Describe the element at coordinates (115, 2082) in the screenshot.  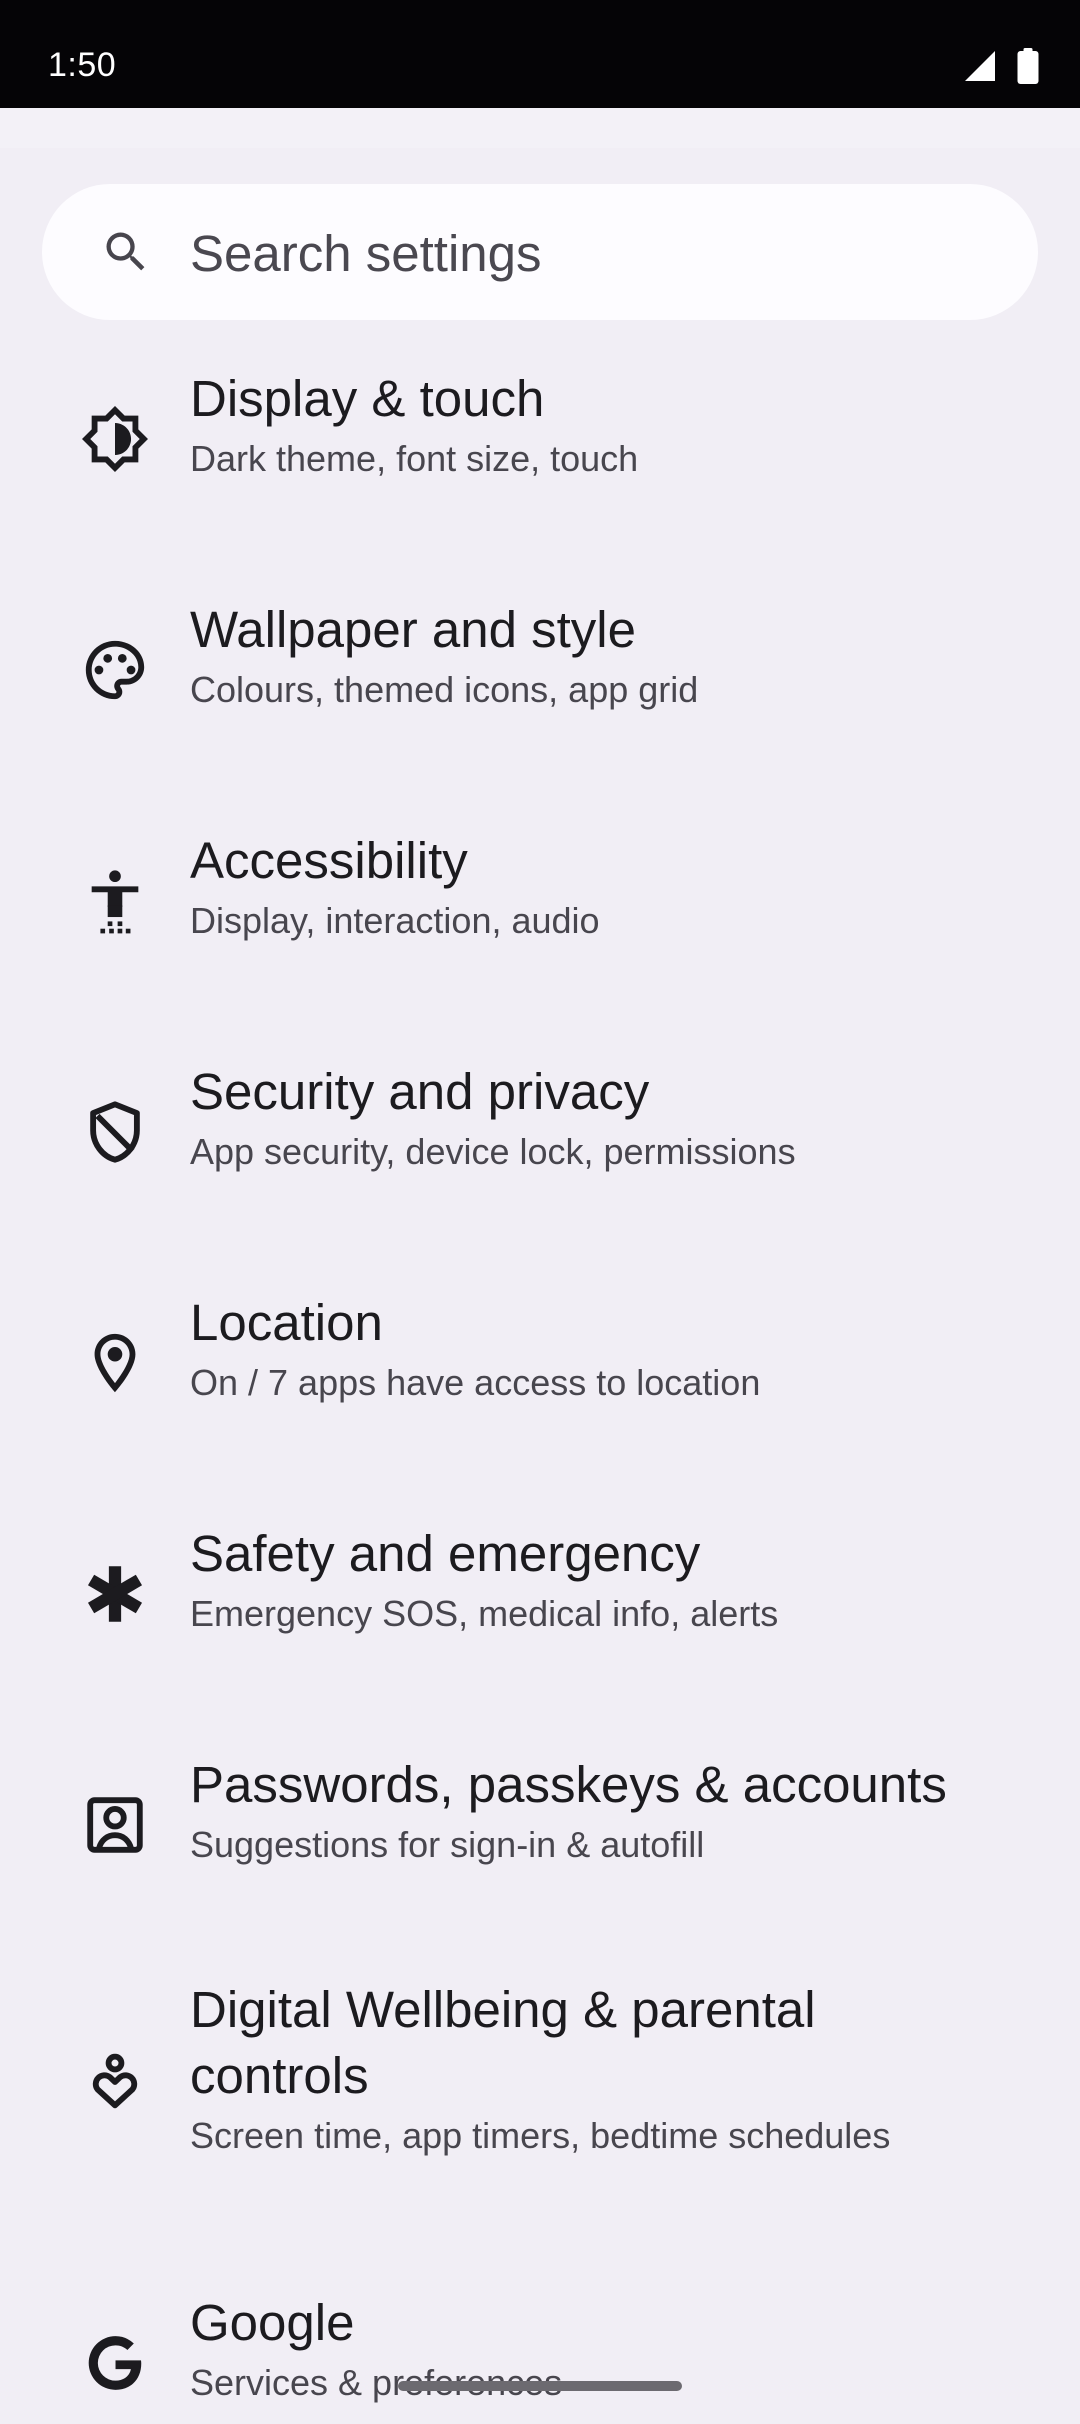
I see `wellbeing-icon` at that location.